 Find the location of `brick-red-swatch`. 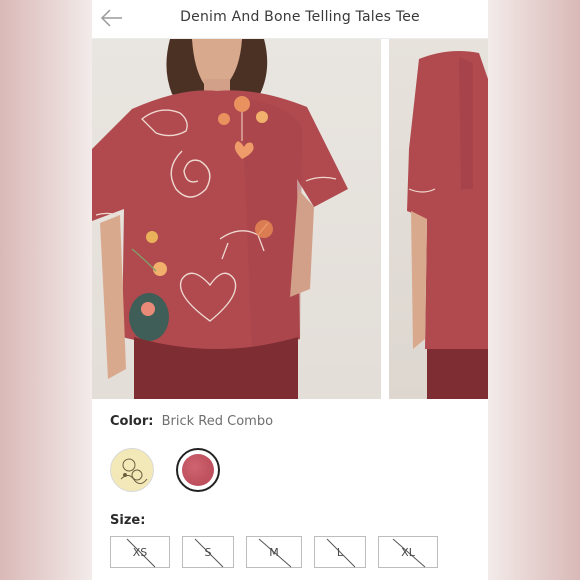

brick-red-swatch is located at coordinates (198, 470).